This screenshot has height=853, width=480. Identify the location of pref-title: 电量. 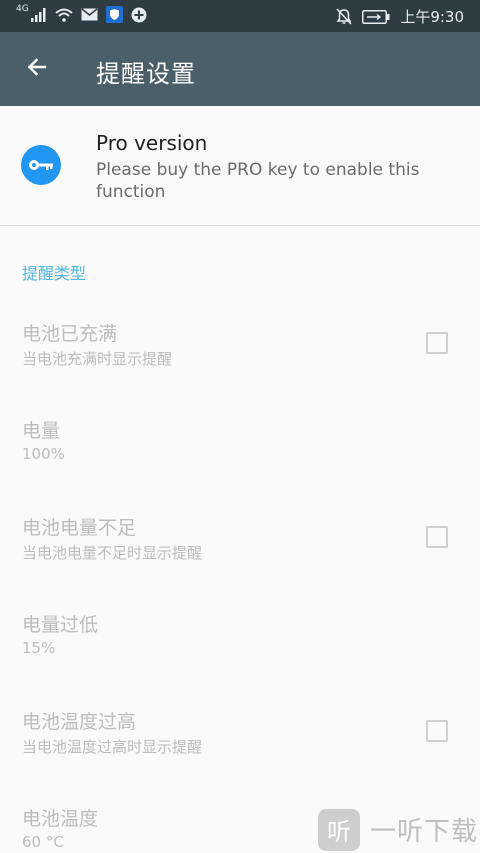
(41, 431).